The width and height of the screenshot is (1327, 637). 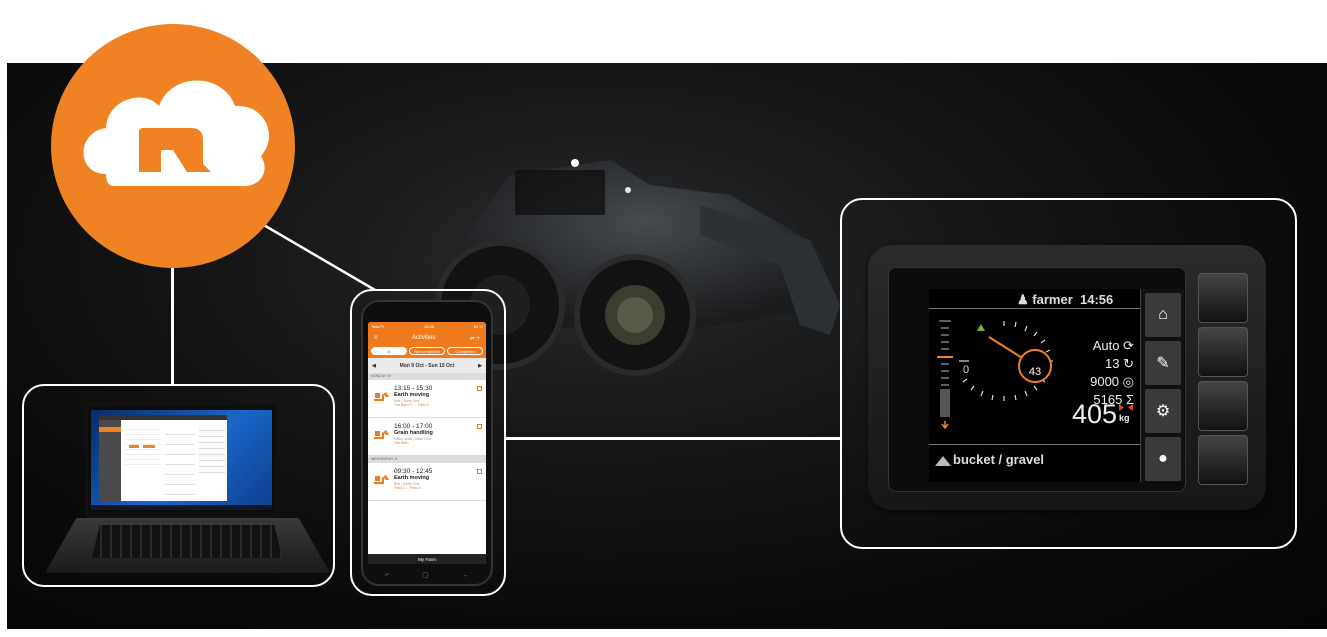 I want to click on day-header: WEDNESDAY 11, so click(x=427, y=459).